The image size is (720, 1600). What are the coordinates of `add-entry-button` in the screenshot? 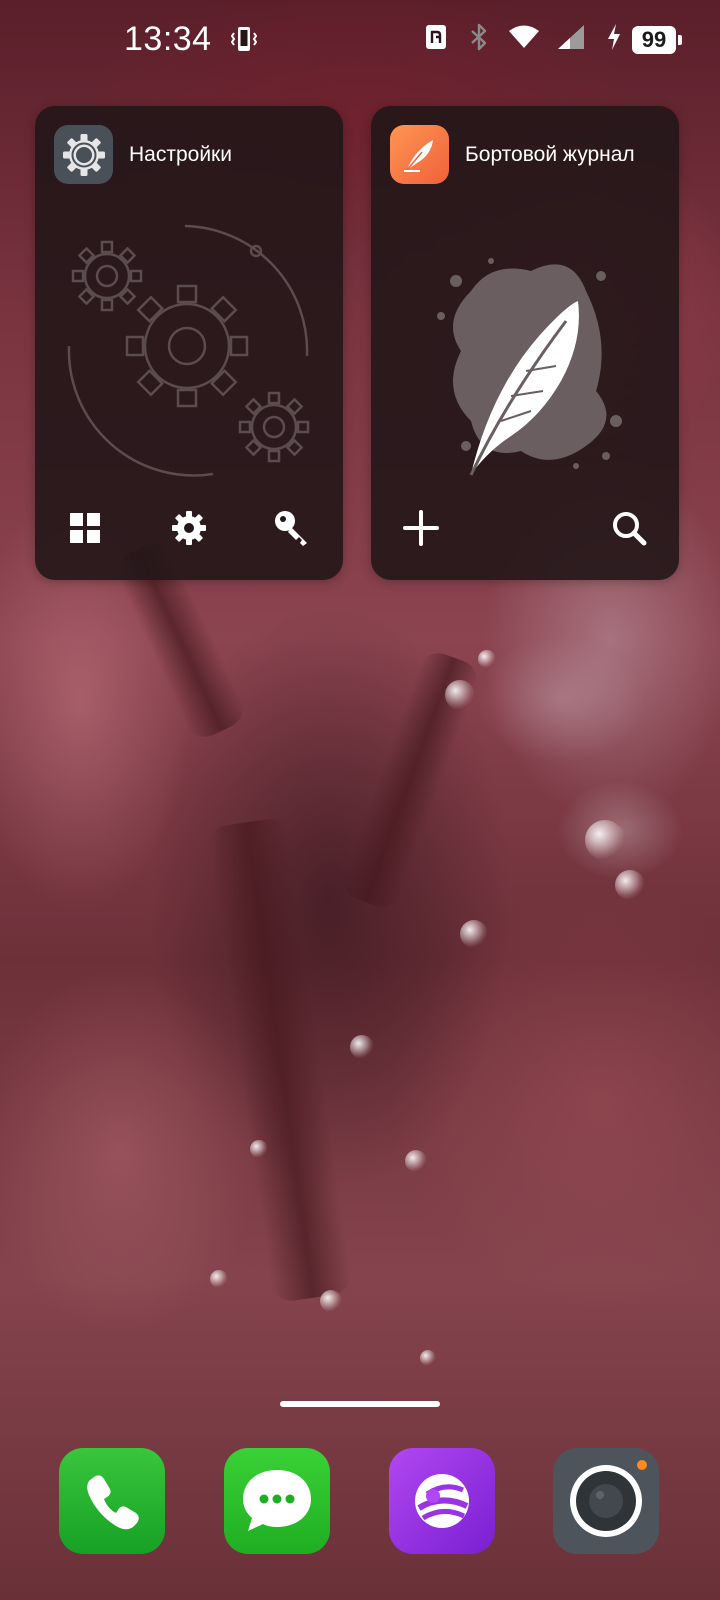 It's located at (421, 528).